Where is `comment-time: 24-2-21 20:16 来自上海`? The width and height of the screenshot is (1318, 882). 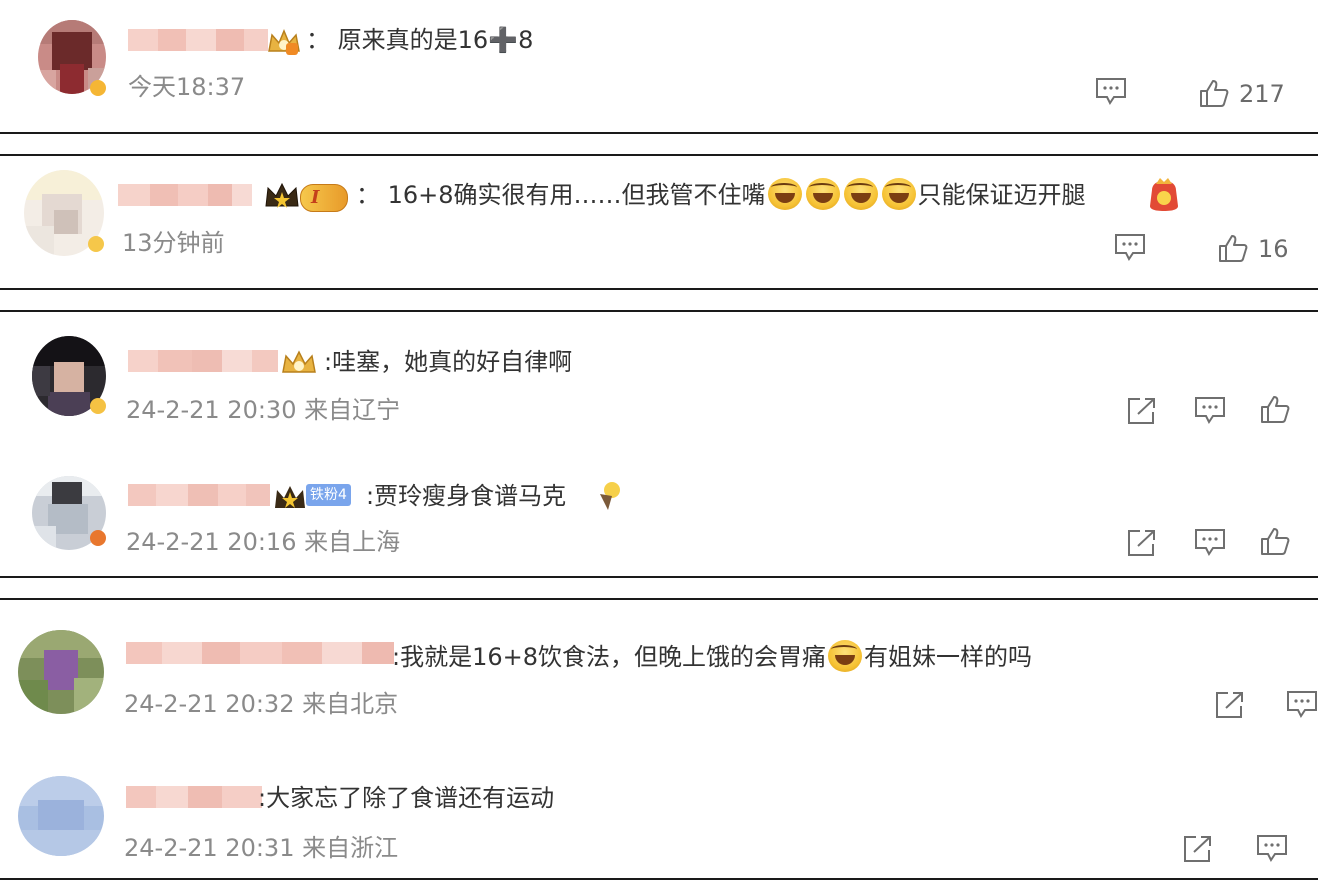
comment-time: 24-2-21 20:16 来自上海 is located at coordinates (263, 542).